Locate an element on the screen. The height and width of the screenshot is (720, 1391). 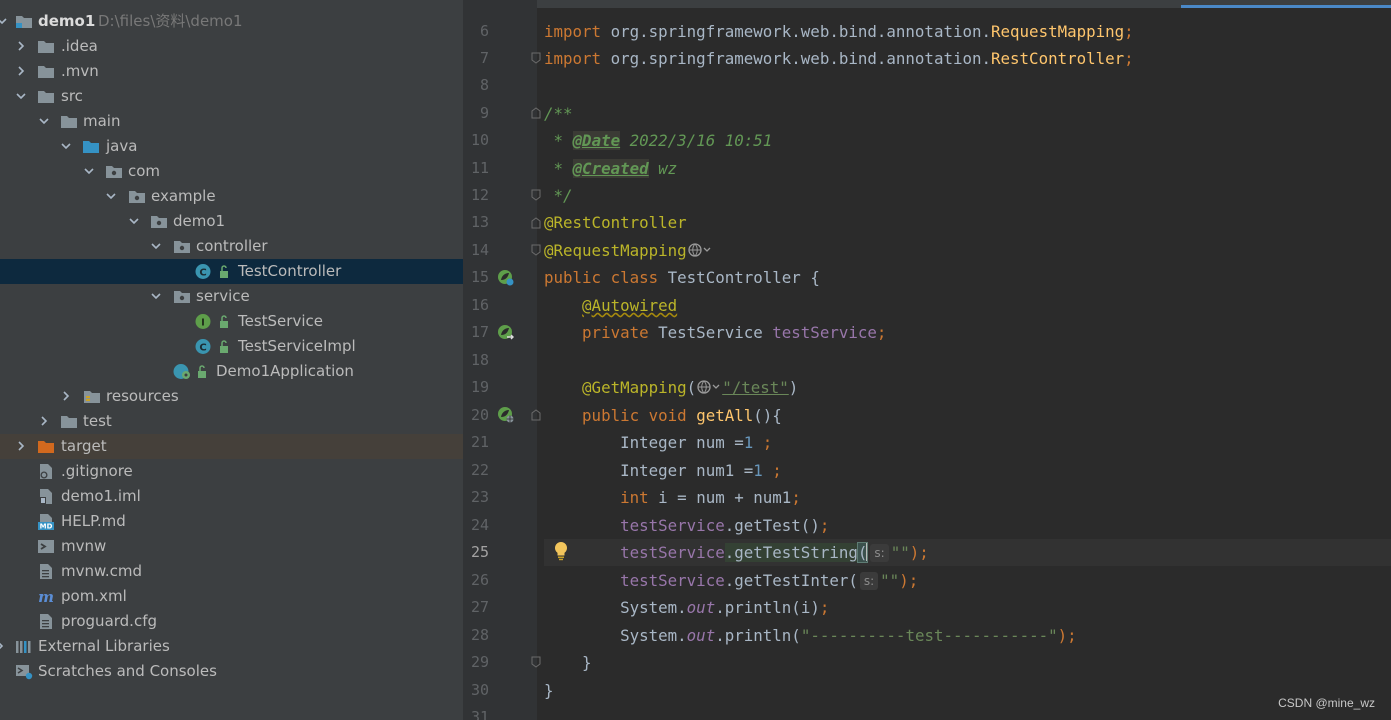
code-token: TestService is located at coordinates (710, 332).